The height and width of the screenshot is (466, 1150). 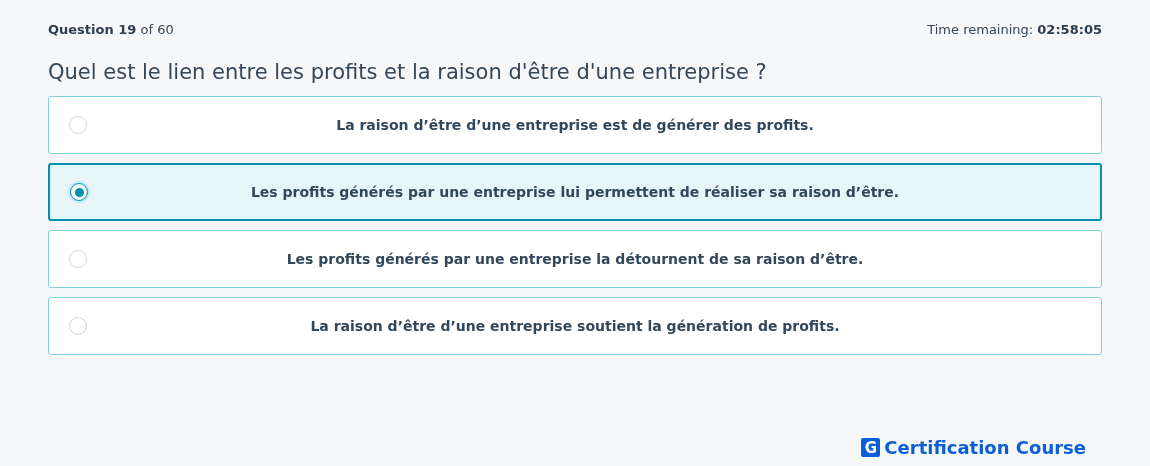 What do you see at coordinates (408, 72) in the screenshot?
I see `question-text: Quel est le lien entre les profits et la raison d'être d'une entreprise ?` at bounding box center [408, 72].